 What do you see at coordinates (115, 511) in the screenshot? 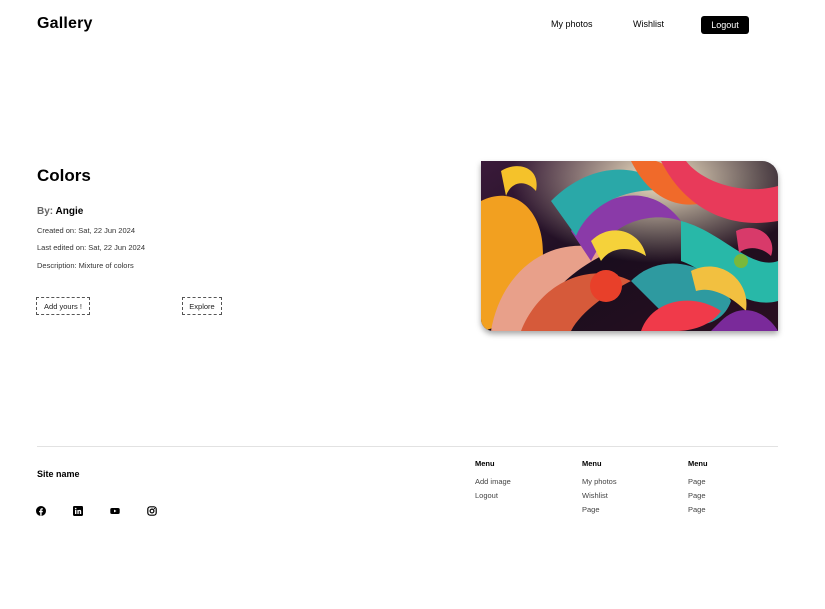
I see `youtube-icon` at bounding box center [115, 511].